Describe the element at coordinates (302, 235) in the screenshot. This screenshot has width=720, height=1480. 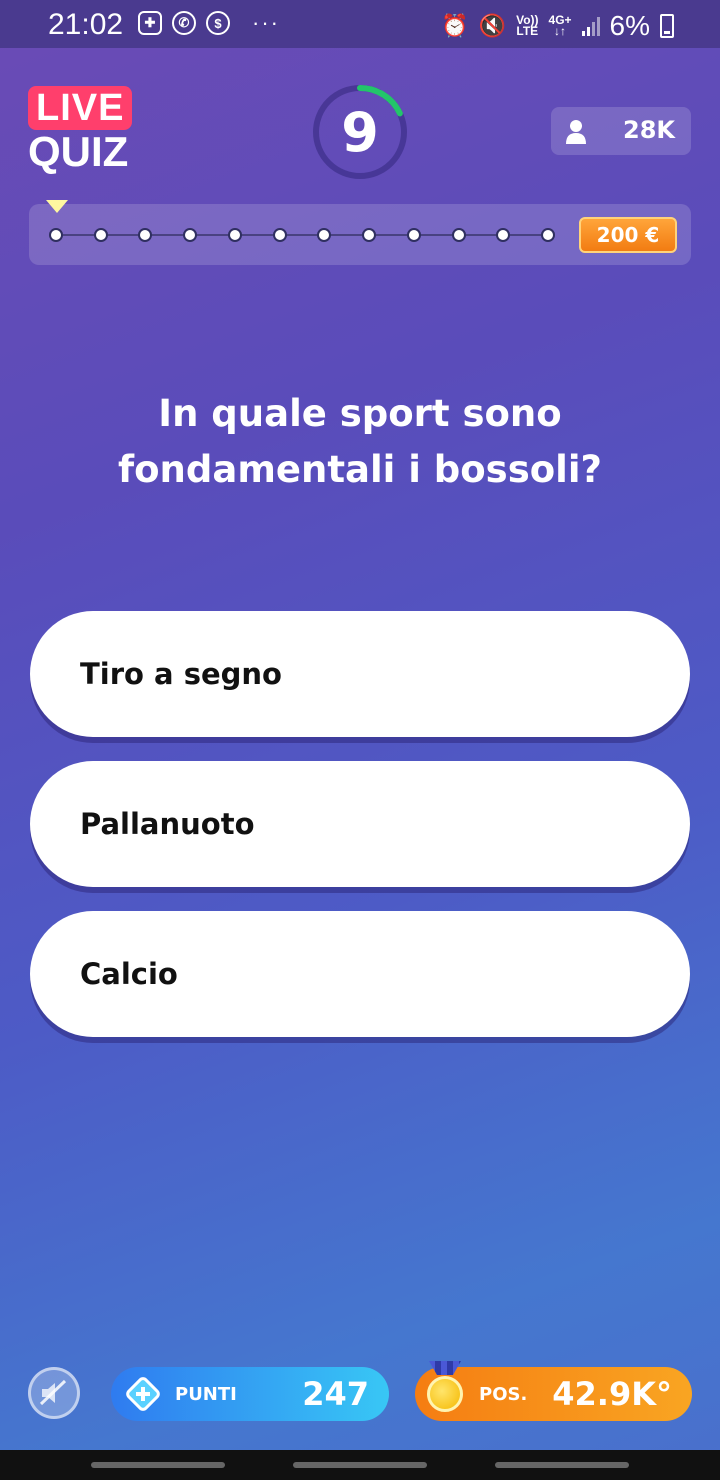
I see `progress-track` at that location.